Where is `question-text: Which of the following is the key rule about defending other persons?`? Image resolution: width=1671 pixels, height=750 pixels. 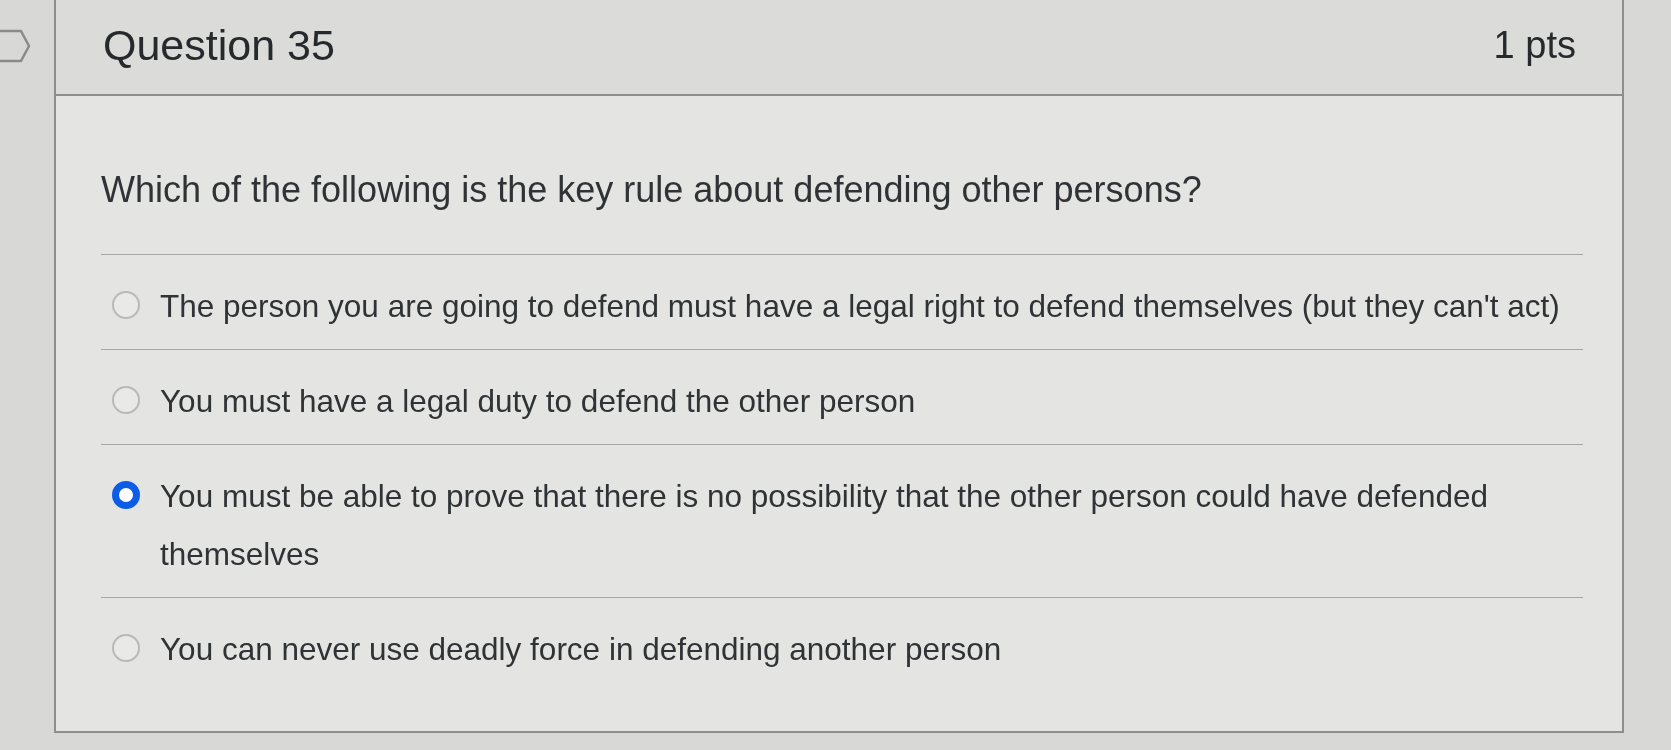 question-text: Which of the following is the key rule about defending other persons? is located at coordinates (842, 211).